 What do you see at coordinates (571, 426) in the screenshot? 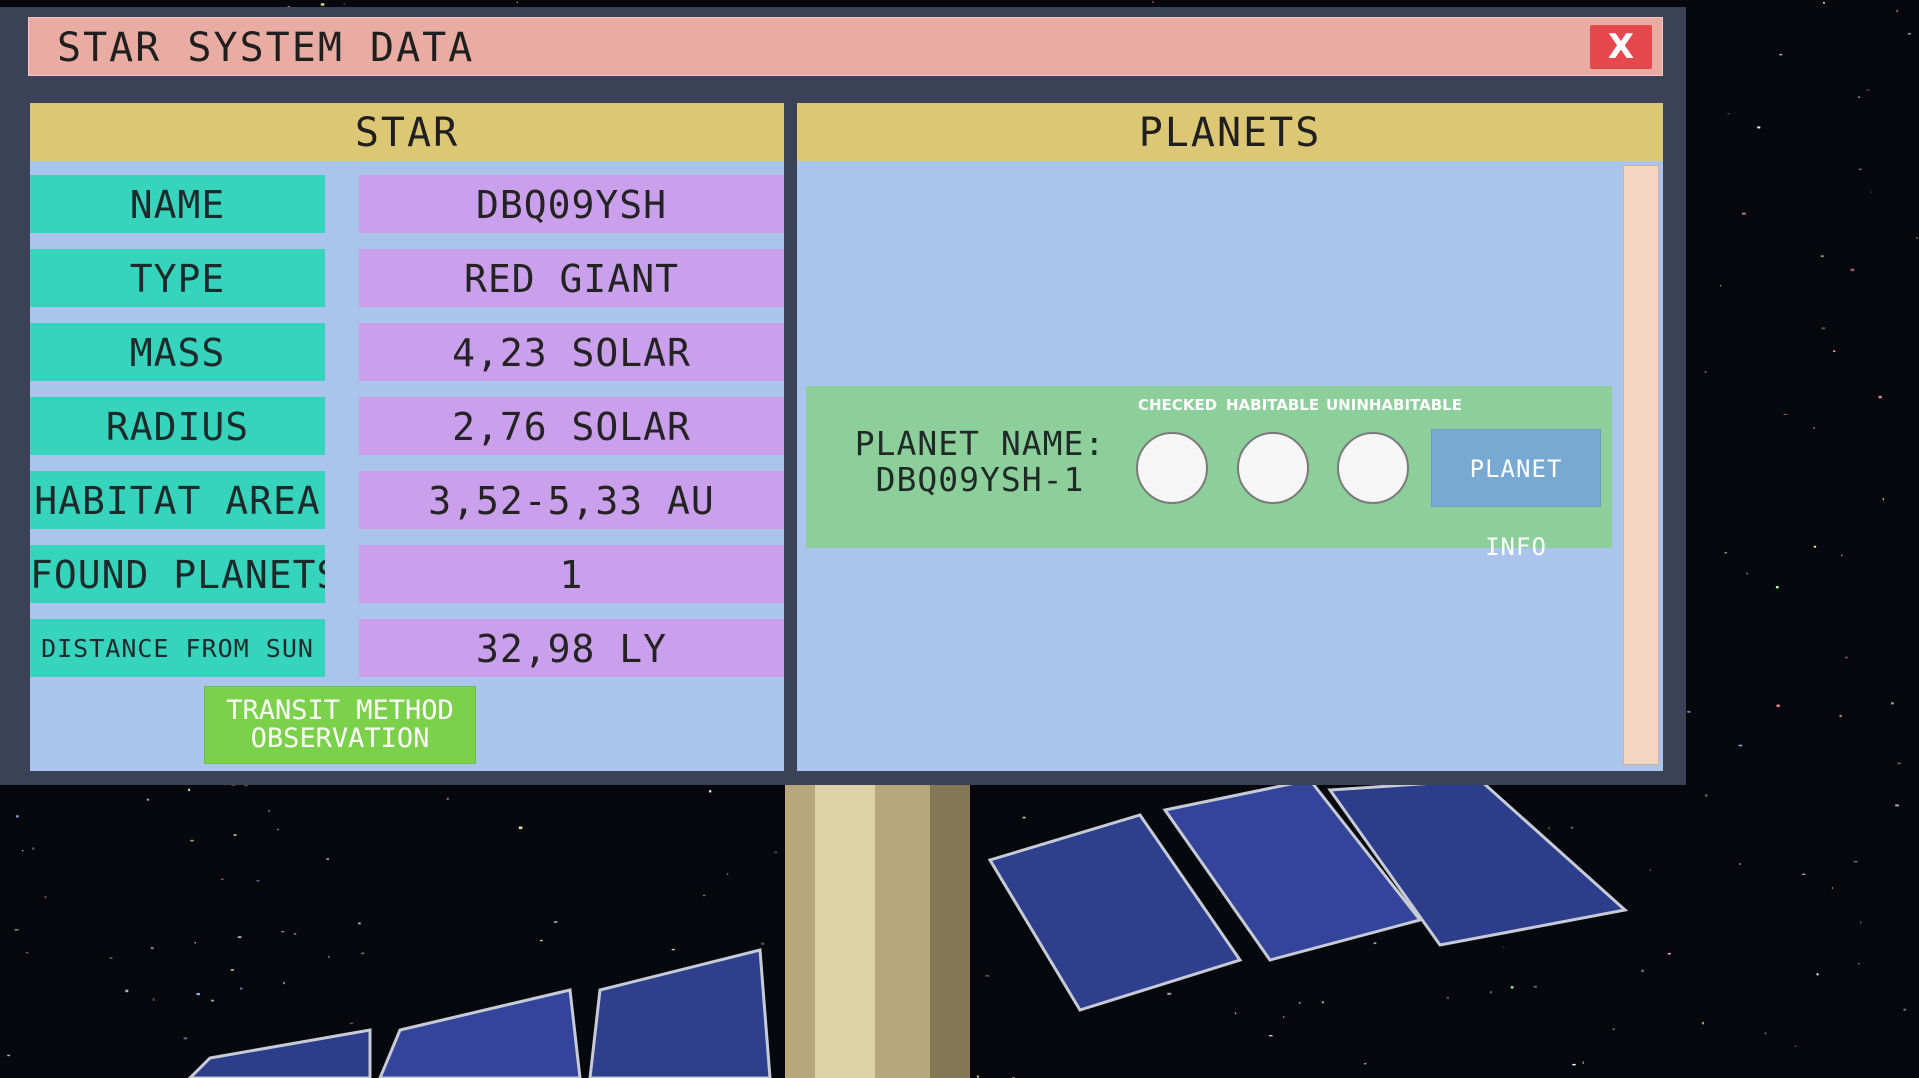
I see `radius-value: 2,76 SOLAR` at bounding box center [571, 426].